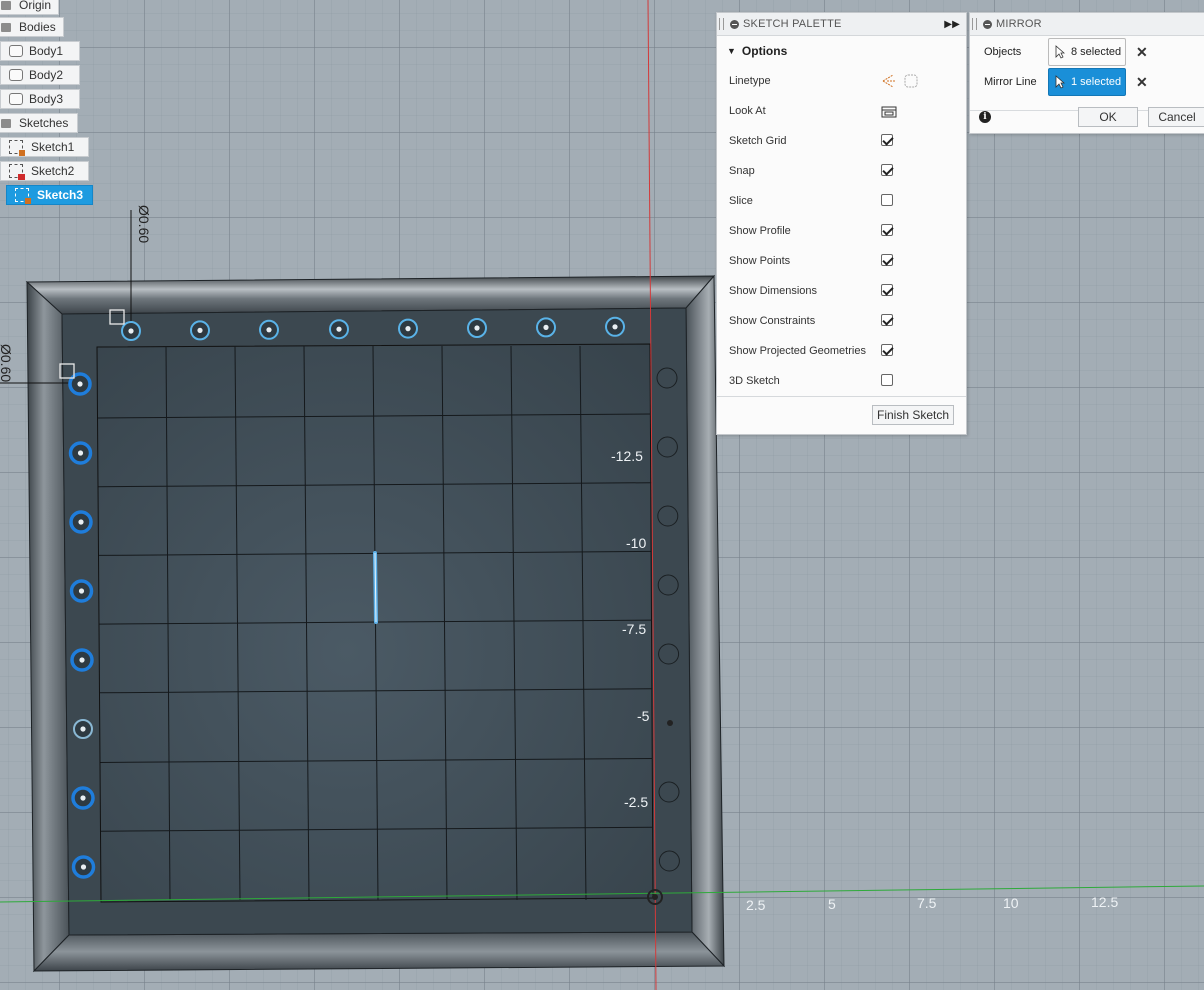  I want to click on tree-item-sketch2: Sketch2, so click(44, 171).